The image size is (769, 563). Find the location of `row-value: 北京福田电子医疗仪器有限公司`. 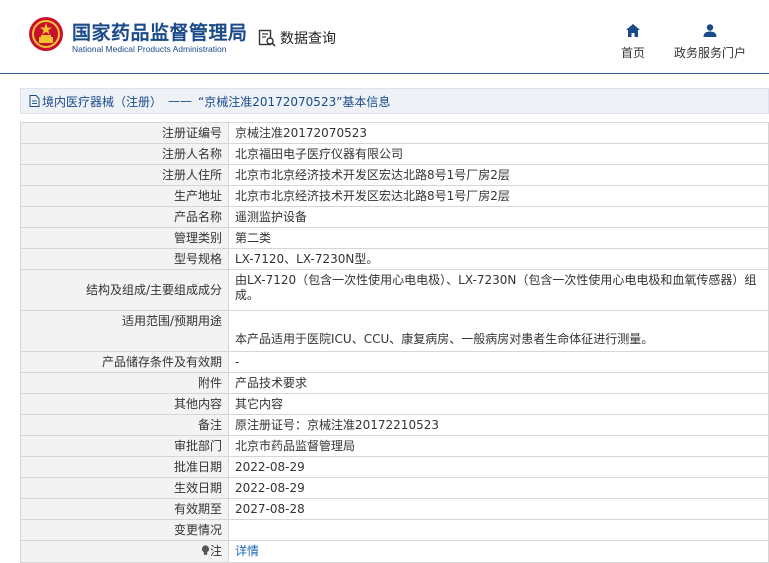

row-value: 北京福田电子医疗仪器有限公司 is located at coordinates (498, 154).